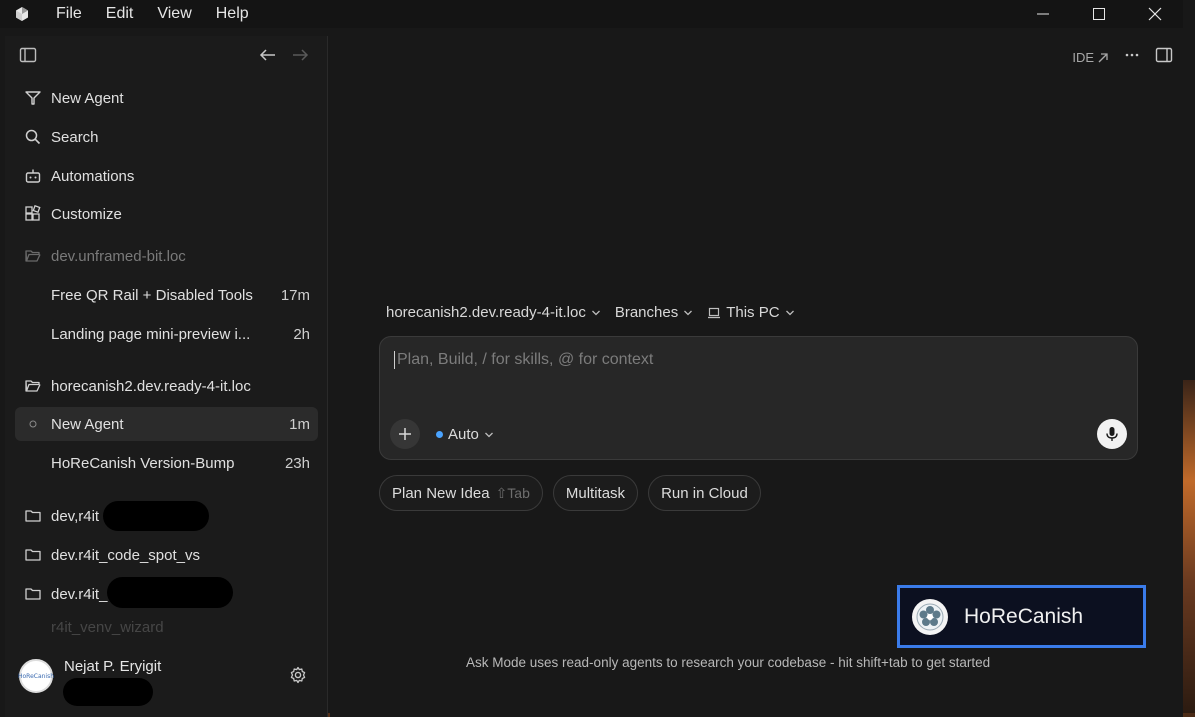  I want to click on plan-new-idea-button: Plan New Idea ⇧Tab, so click(461, 493).